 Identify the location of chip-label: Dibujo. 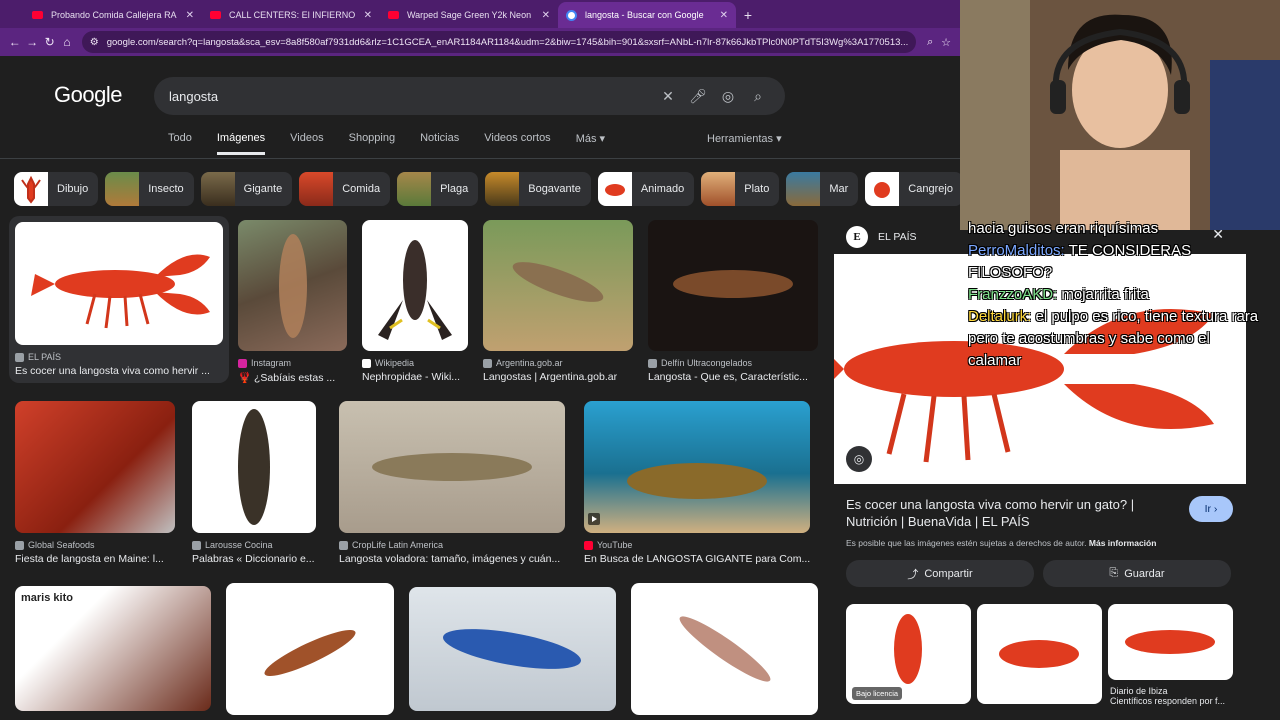
(73, 189).